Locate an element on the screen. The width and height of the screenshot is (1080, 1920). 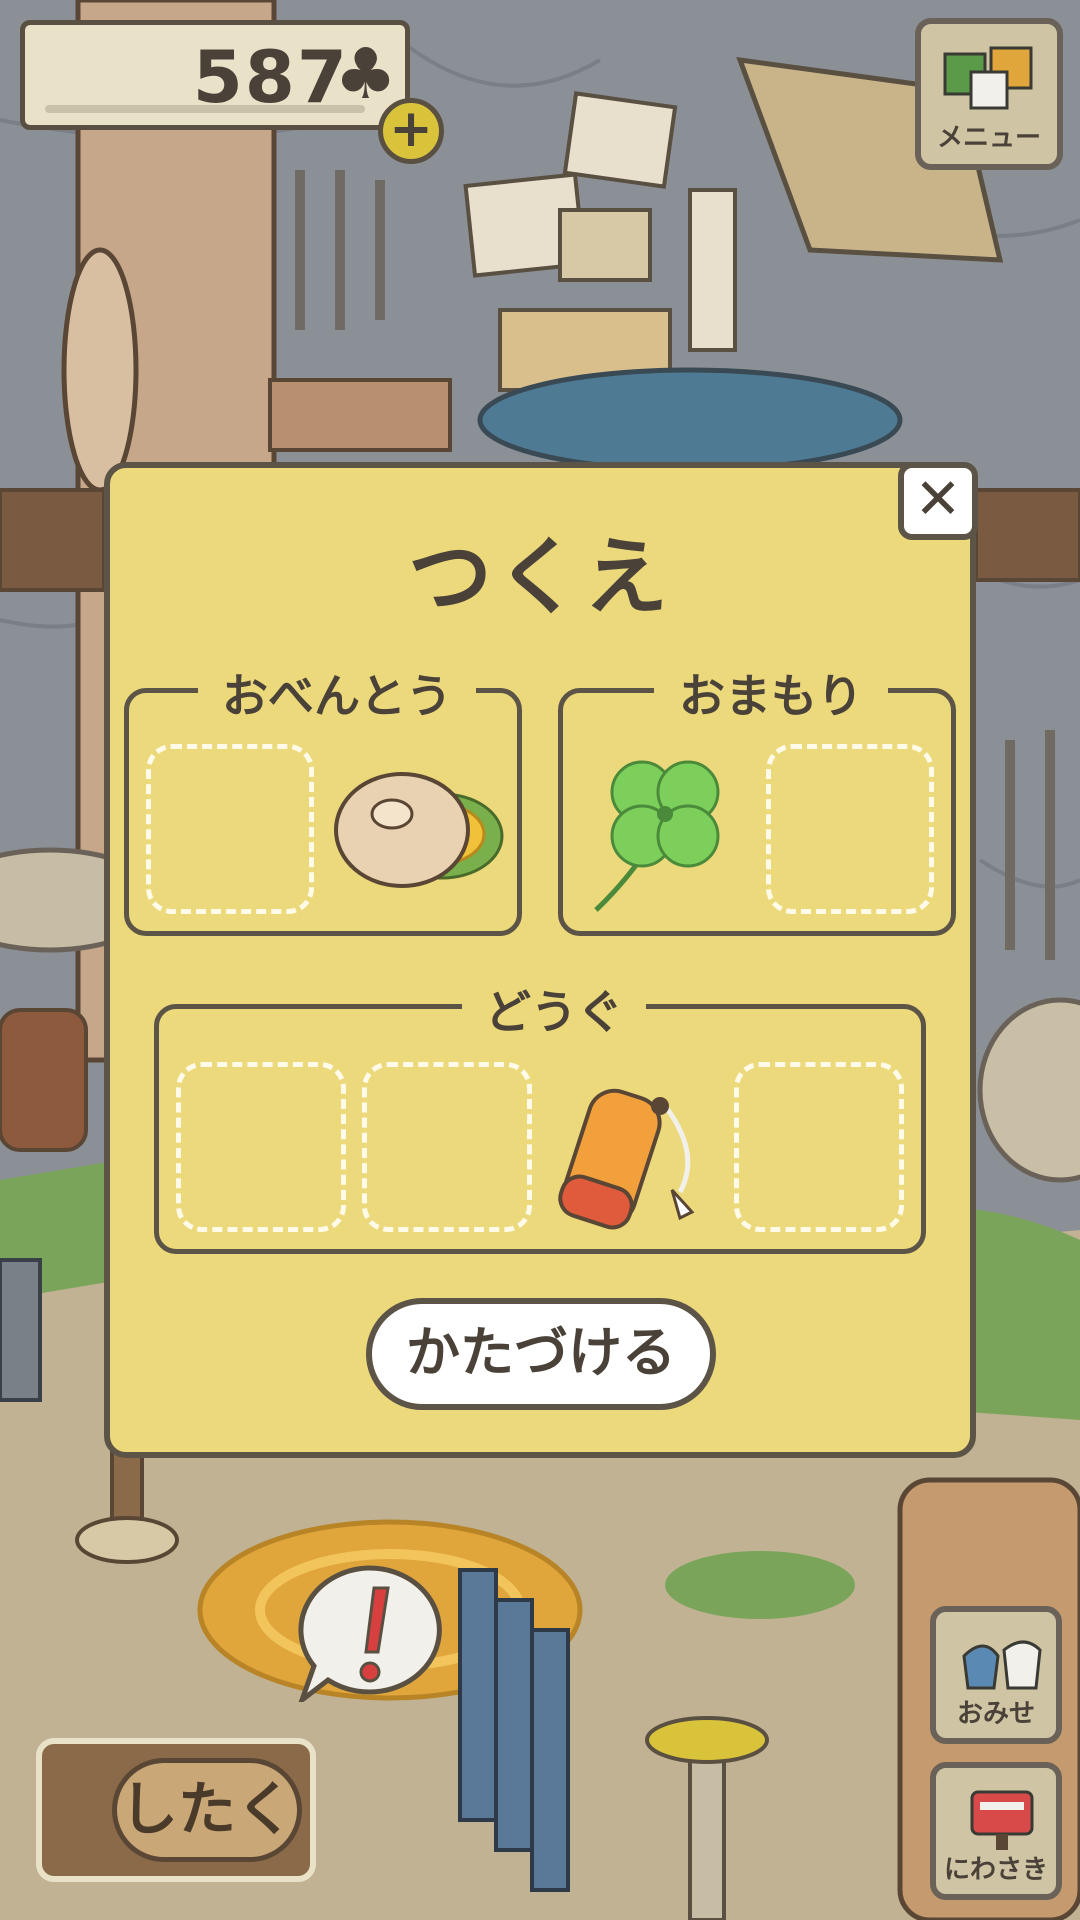
menu-icon is located at coordinates (988, 78).